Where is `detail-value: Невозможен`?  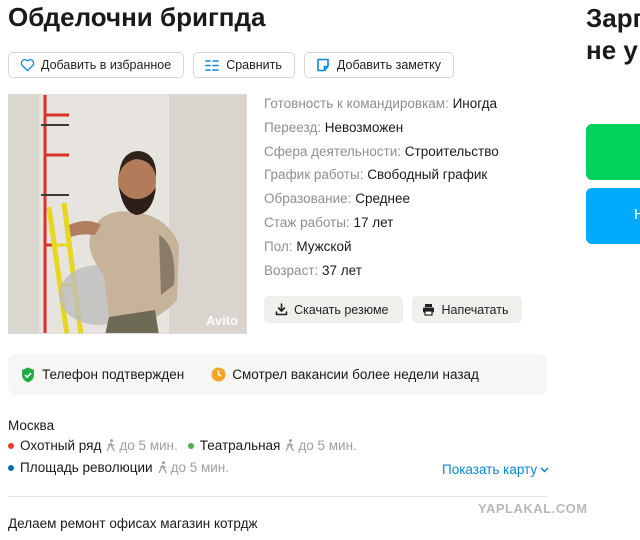 detail-value: Невозможен is located at coordinates (364, 127).